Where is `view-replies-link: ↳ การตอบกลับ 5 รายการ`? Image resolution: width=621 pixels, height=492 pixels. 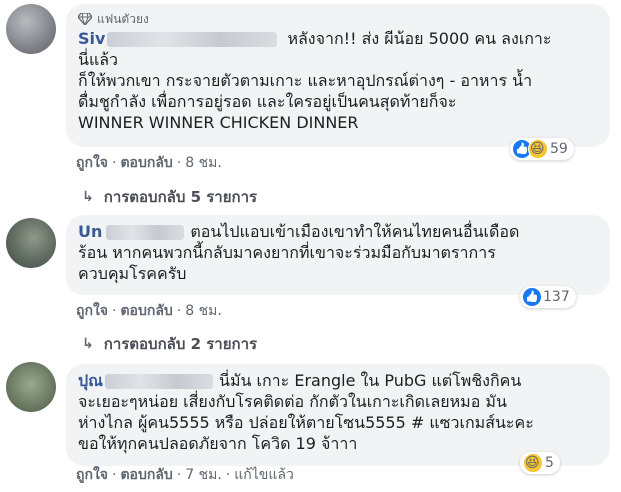
view-replies-link: ↳ การตอบกลับ 5 รายการ is located at coordinates (169, 197).